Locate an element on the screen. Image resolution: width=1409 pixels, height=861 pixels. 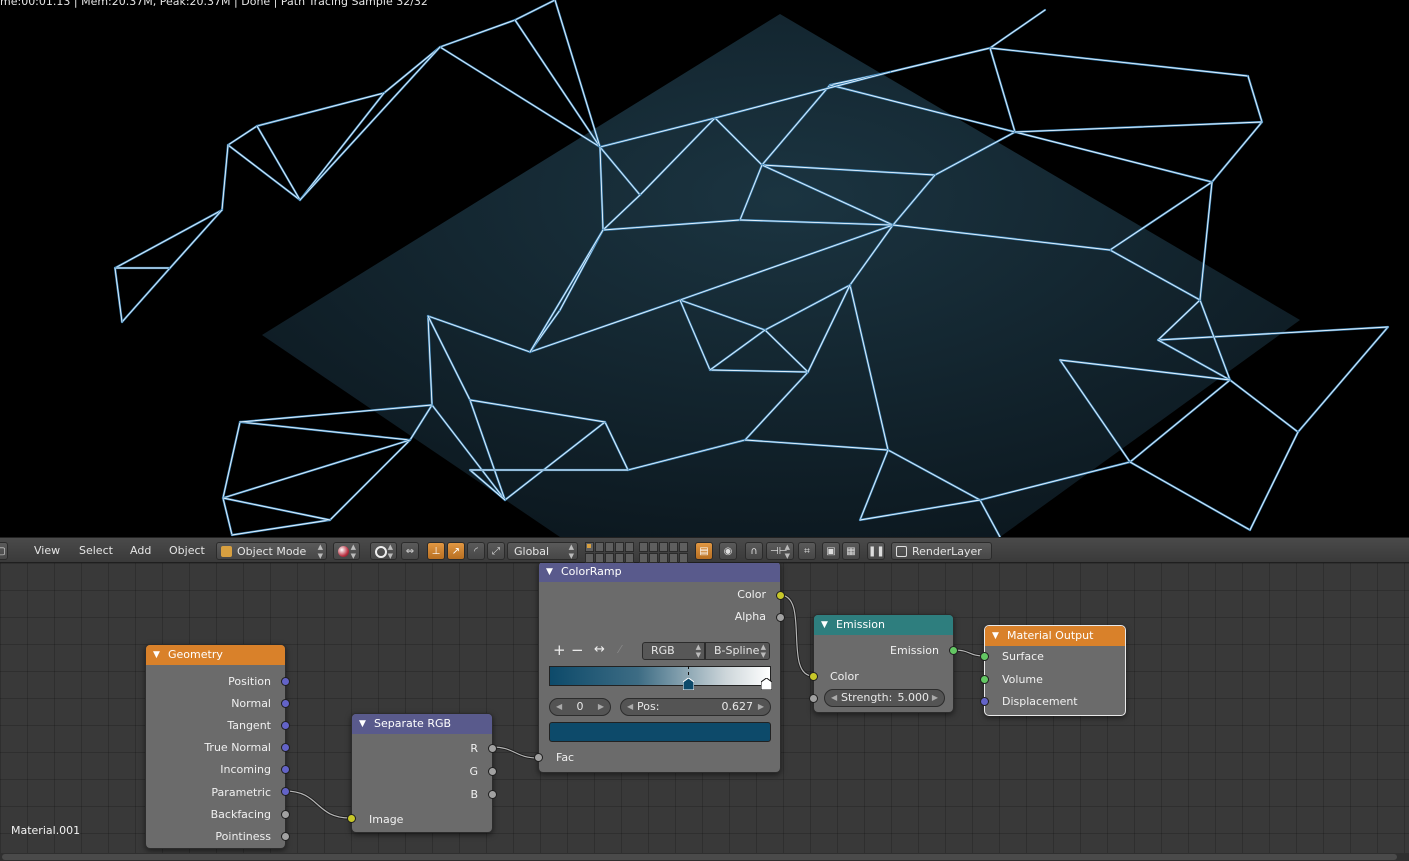
interpolation-dropdown: B-Spline ▲ ▼ is located at coordinates (737, 651).